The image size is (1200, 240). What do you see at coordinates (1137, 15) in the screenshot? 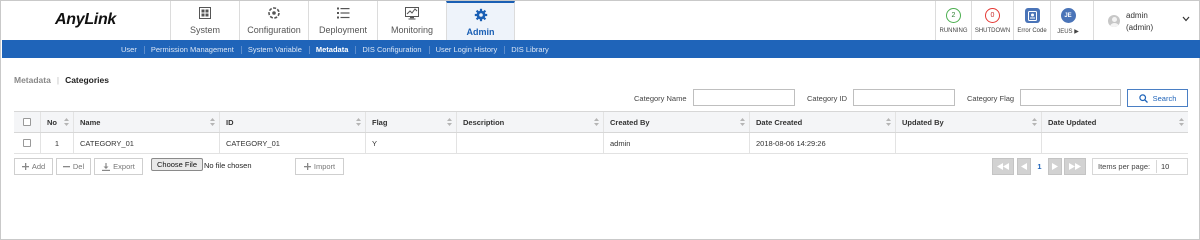
I see `user-name: admin` at bounding box center [1137, 15].